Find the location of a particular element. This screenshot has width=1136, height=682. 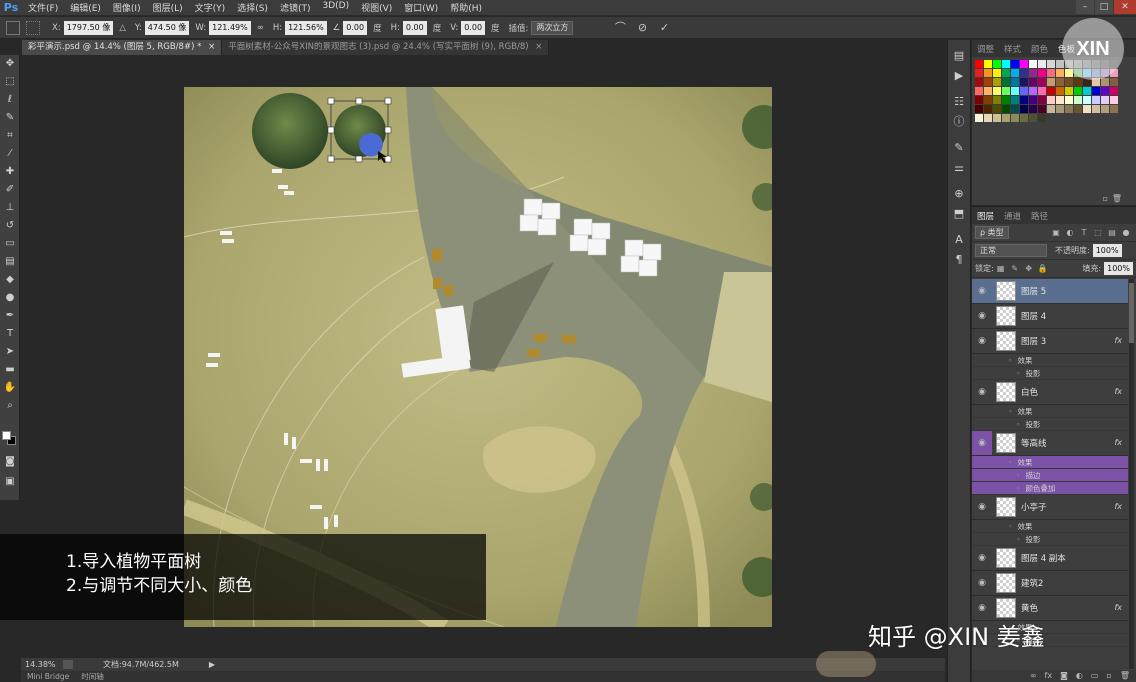

tab-timeline: 时间轴 is located at coordinates (92, 676).